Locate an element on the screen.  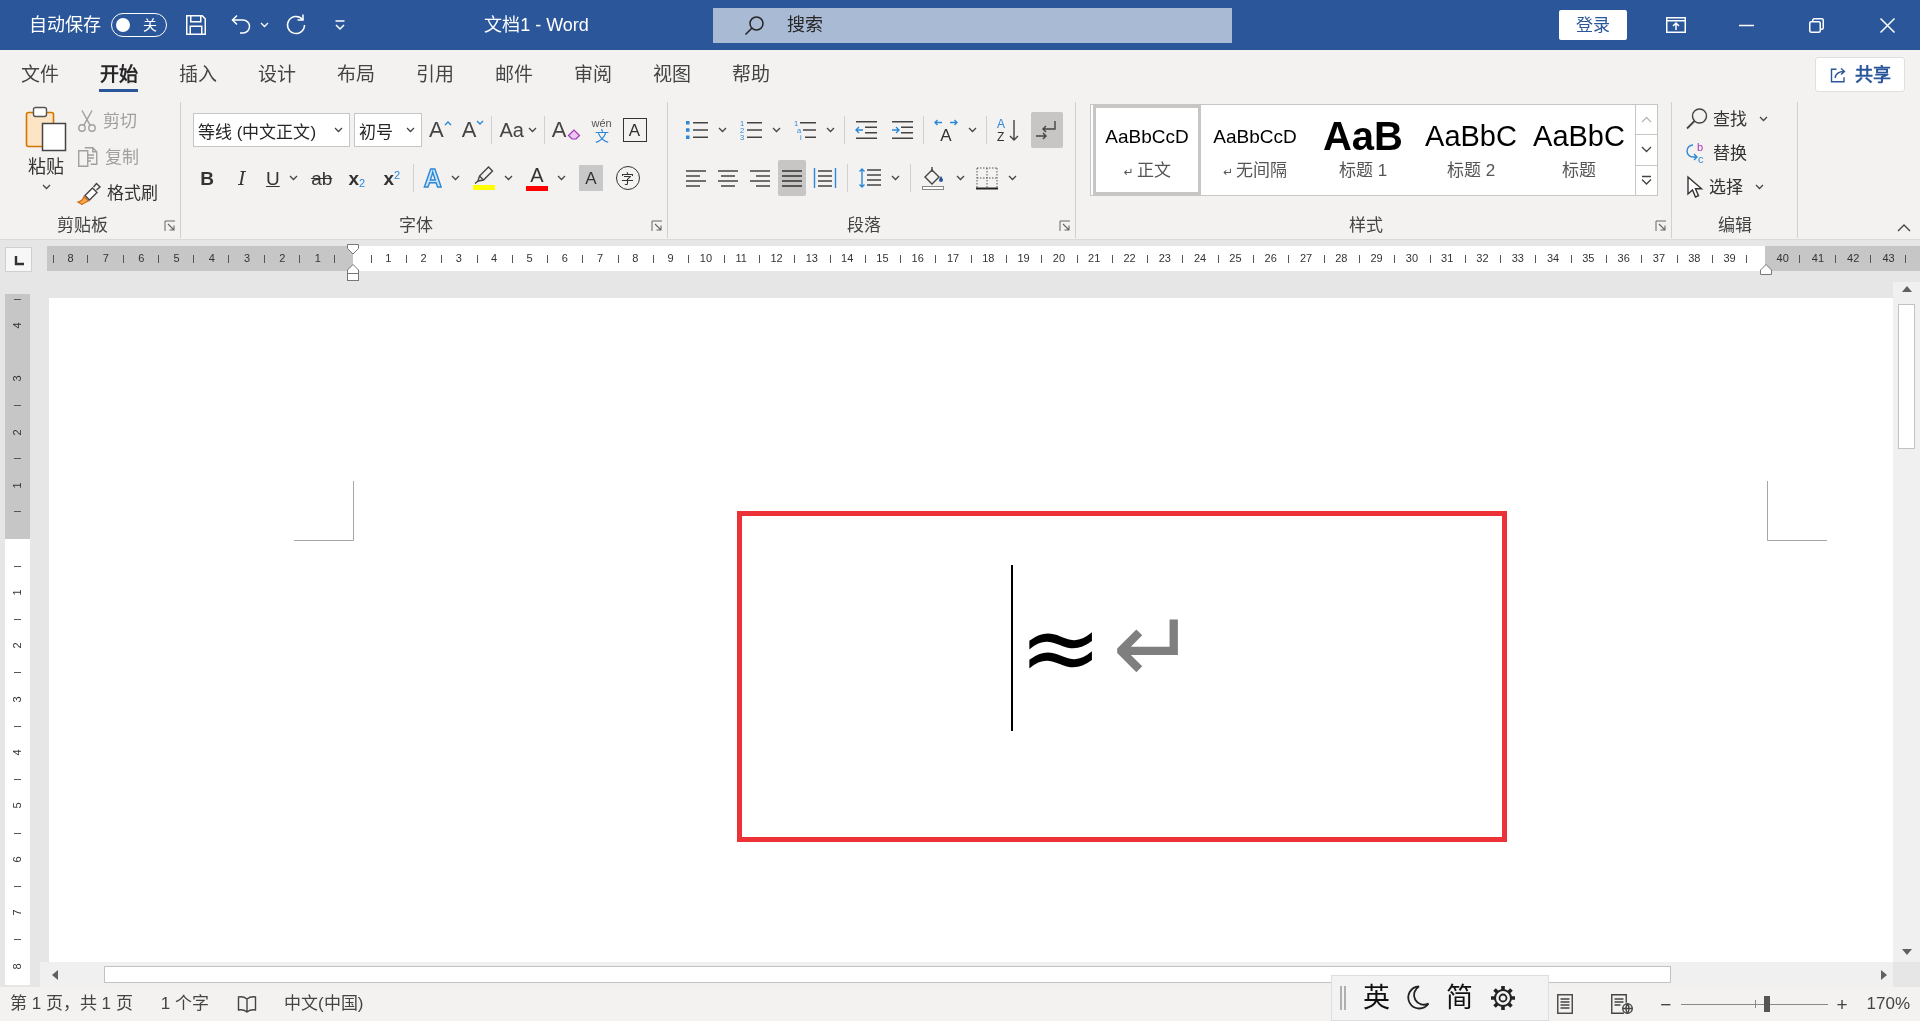
ribbon-tab: 设计 is located at coordinates (276, 74).